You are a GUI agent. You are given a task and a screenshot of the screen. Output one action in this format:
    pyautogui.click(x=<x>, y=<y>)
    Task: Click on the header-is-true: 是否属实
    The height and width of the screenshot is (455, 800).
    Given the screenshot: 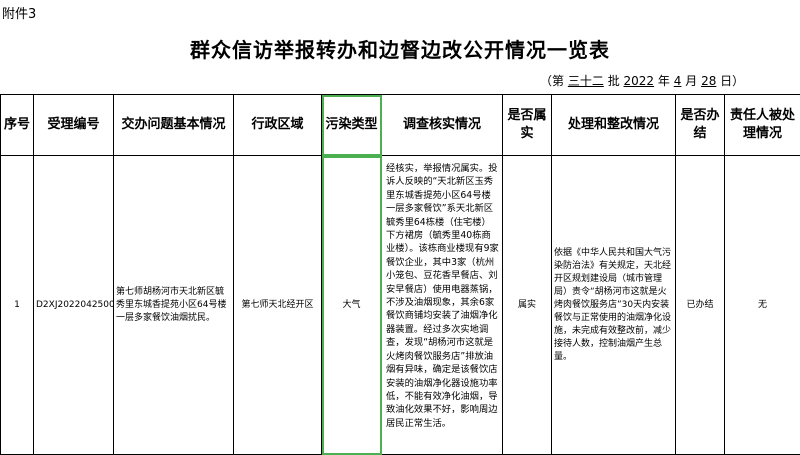 What is the action you would take?
    pyautogui.click(x=527, y=125)
    